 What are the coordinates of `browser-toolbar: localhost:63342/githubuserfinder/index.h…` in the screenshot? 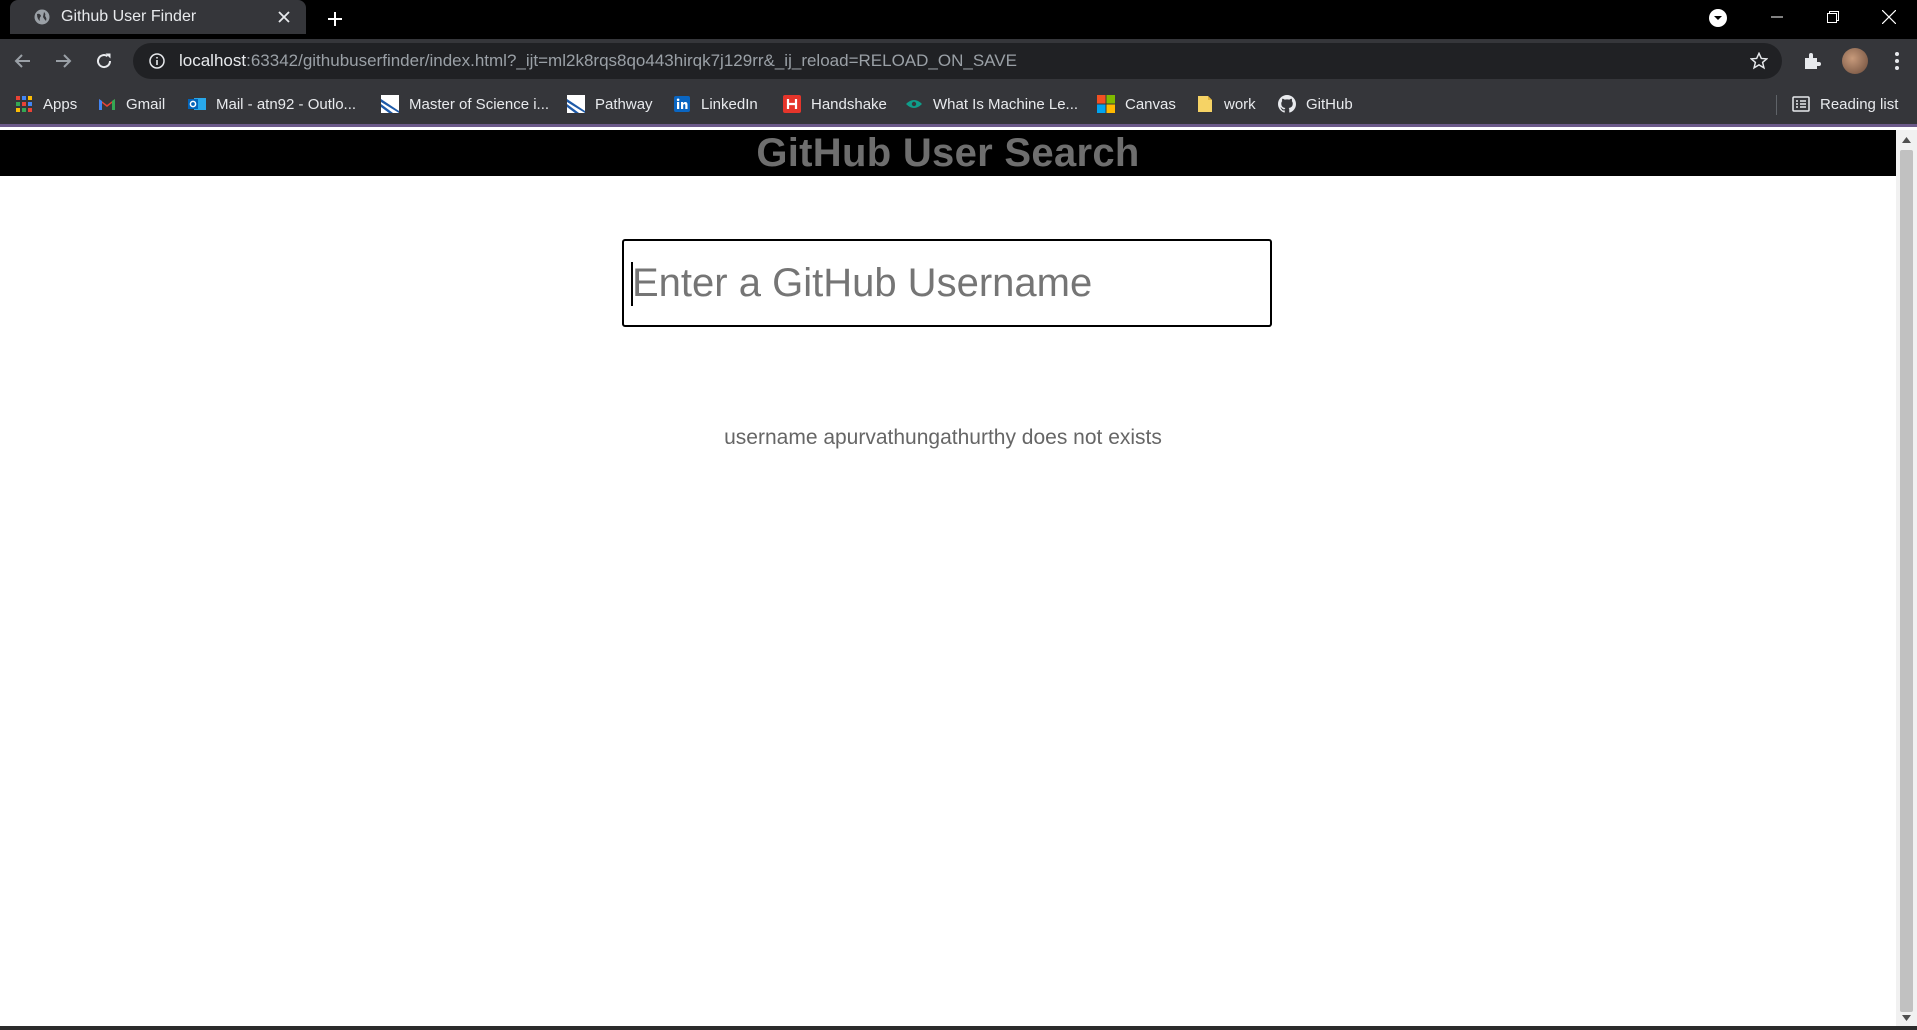 It's located at (958, 61).